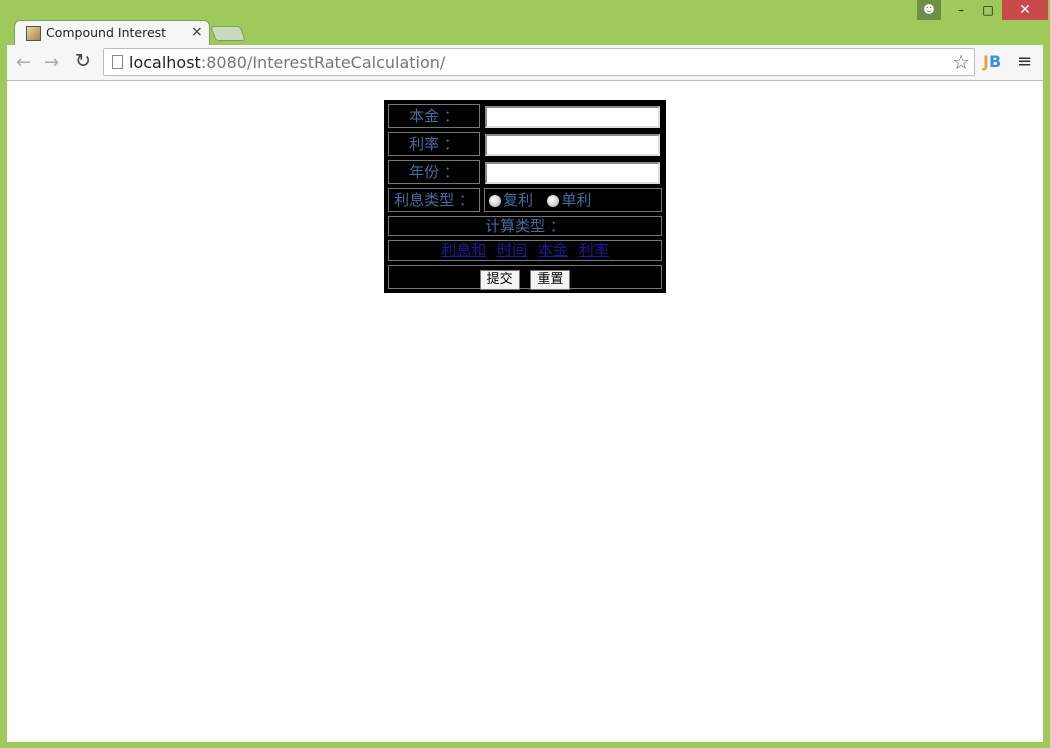  I want to click on url-host: localhost, so click(165, 62).